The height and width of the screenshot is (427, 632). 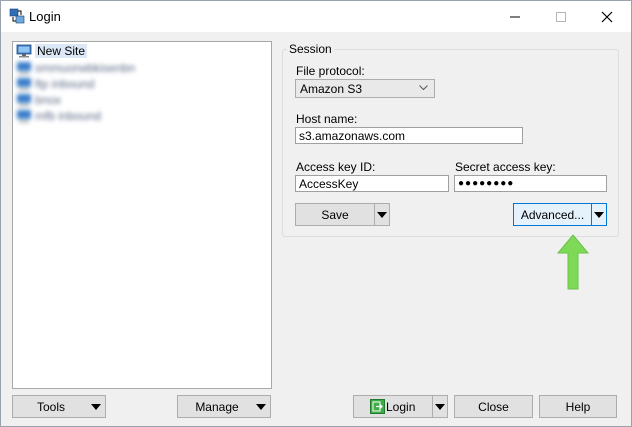 I want to click on access-key-input: AccessKey, so click(x=372, y=183).